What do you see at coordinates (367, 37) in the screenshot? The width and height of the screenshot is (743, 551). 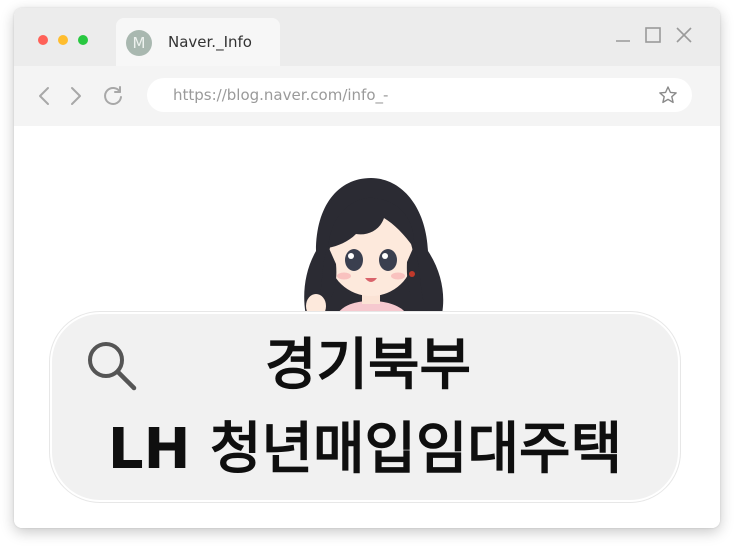 I see `title-bar: M Naver._Info` at bounding box center [367, 37].